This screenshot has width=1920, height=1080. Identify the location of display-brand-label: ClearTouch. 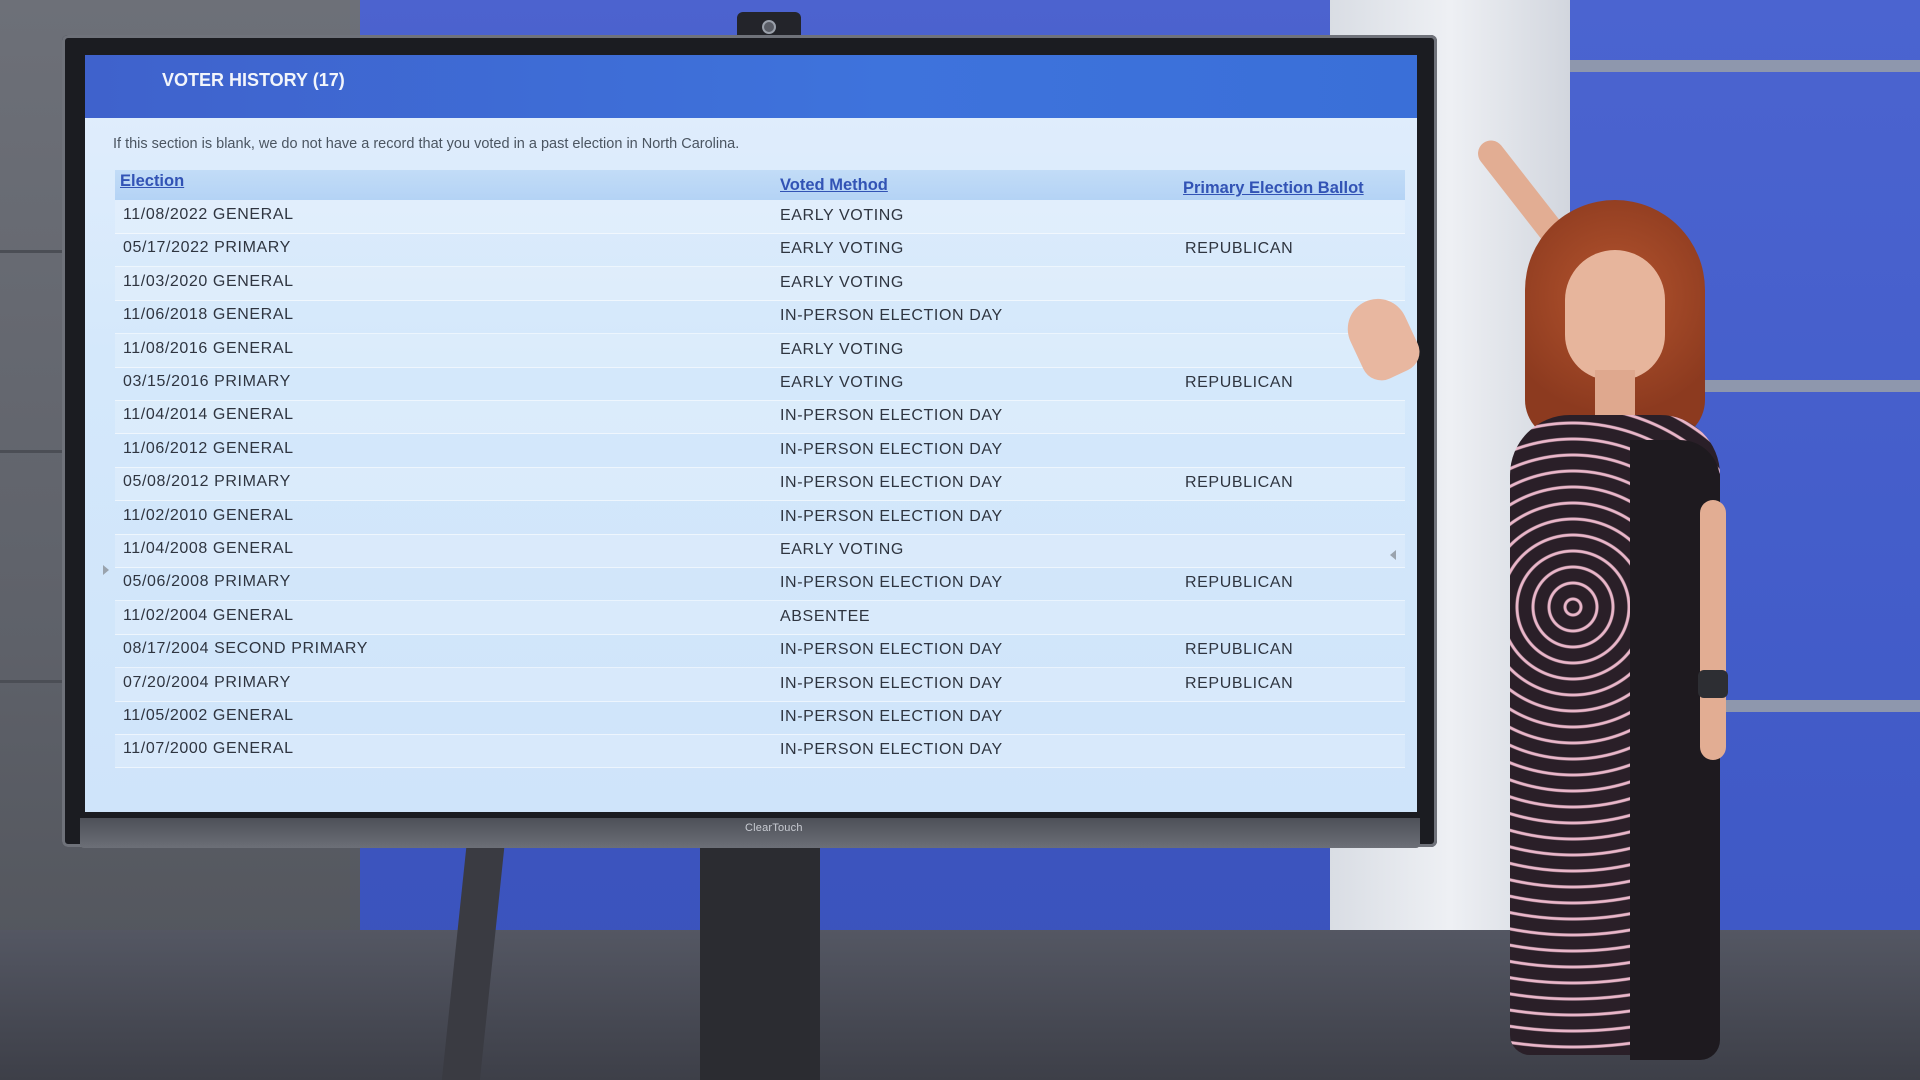
(774, 828).